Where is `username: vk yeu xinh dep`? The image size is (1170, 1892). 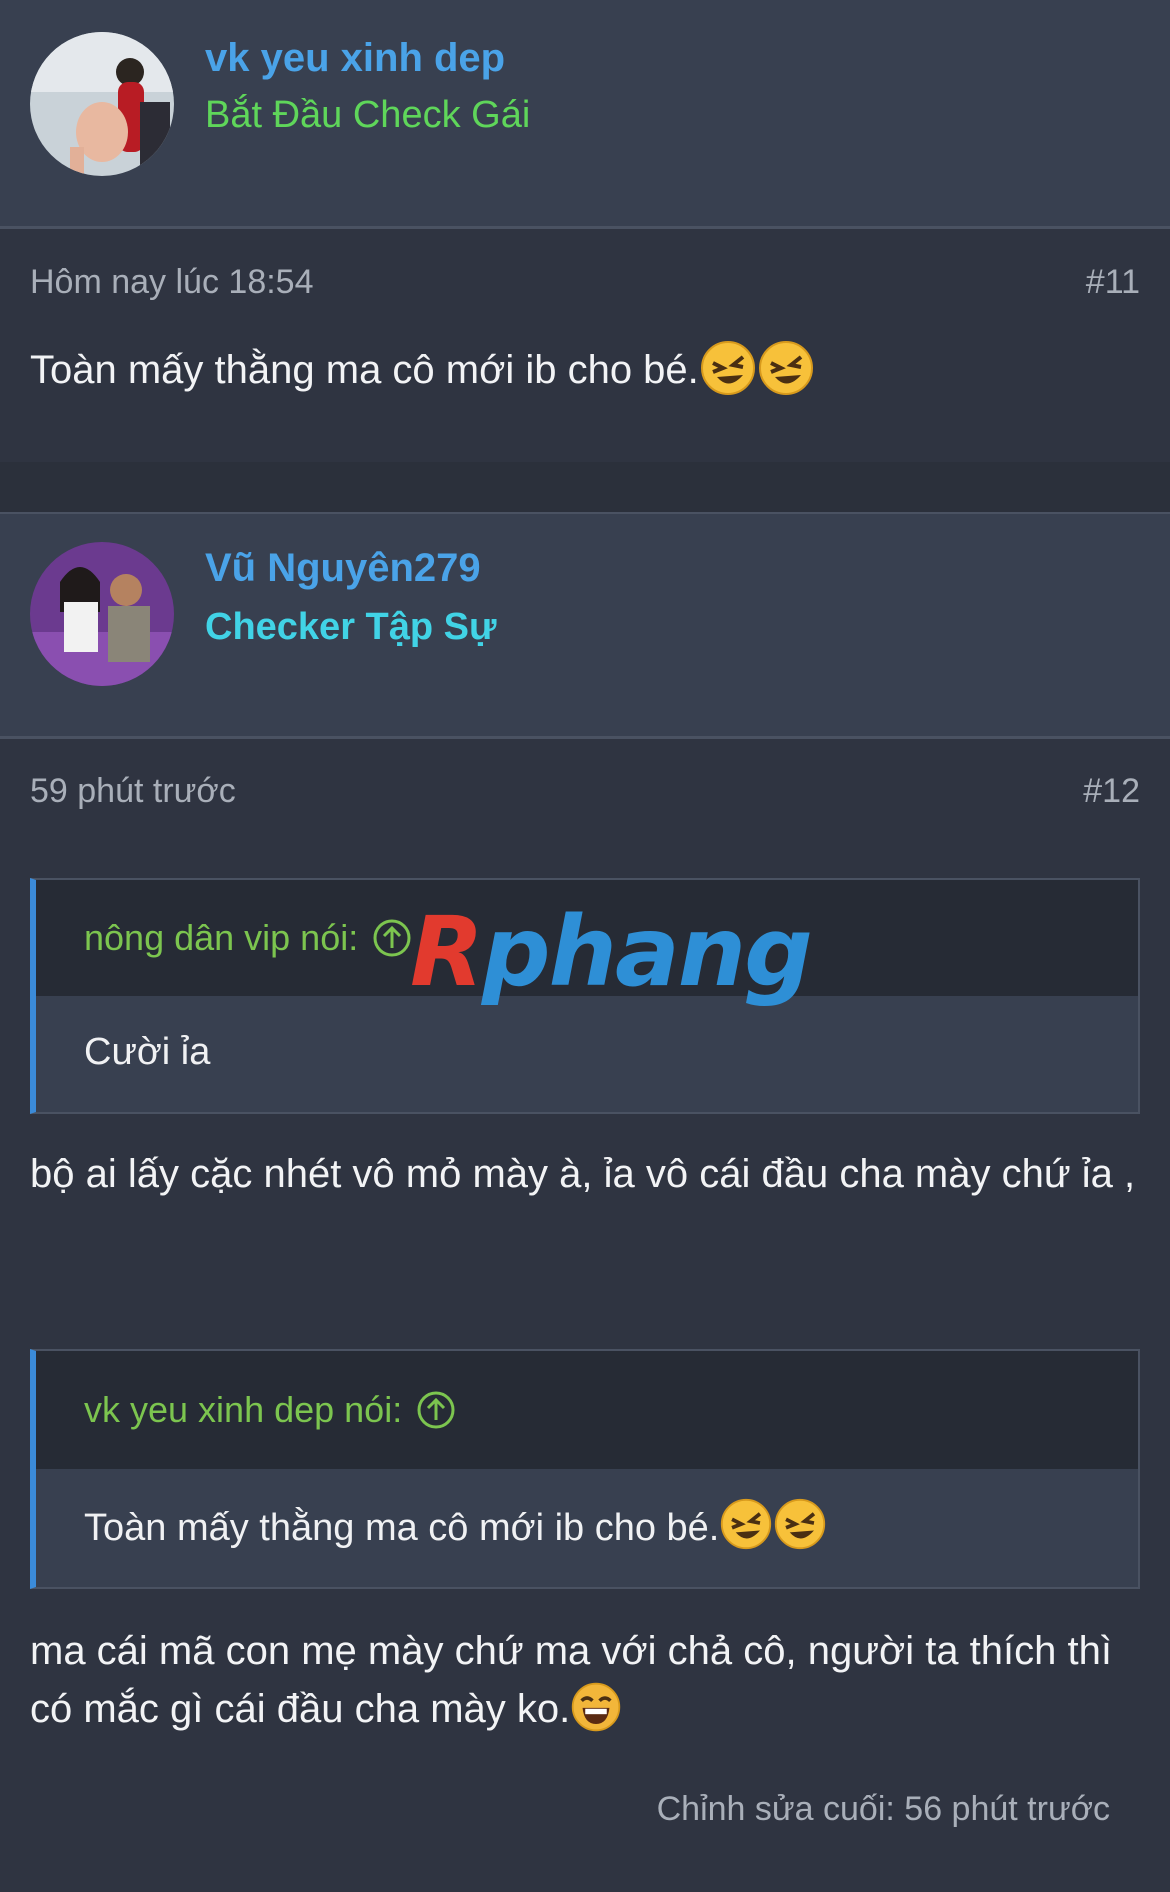
username: vk yeu xinh dep is located at coordinates (355, 58).